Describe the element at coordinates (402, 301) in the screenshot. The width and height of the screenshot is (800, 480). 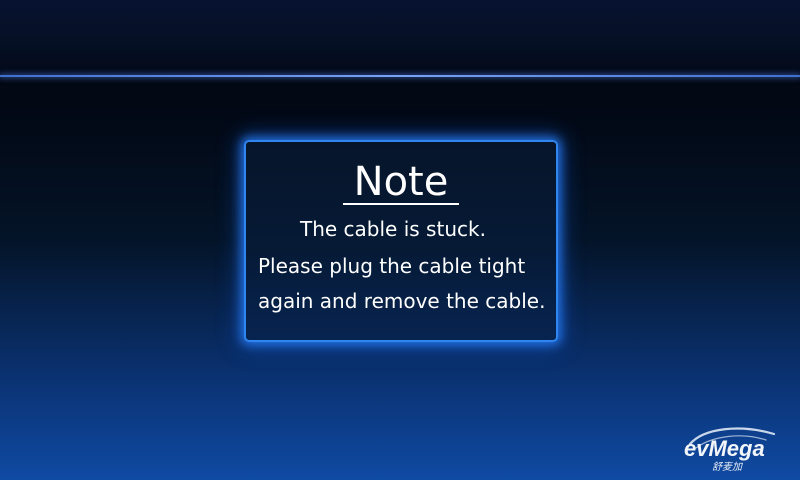
I see `dialog-message-line-3: again and remove the cable.` at that location.